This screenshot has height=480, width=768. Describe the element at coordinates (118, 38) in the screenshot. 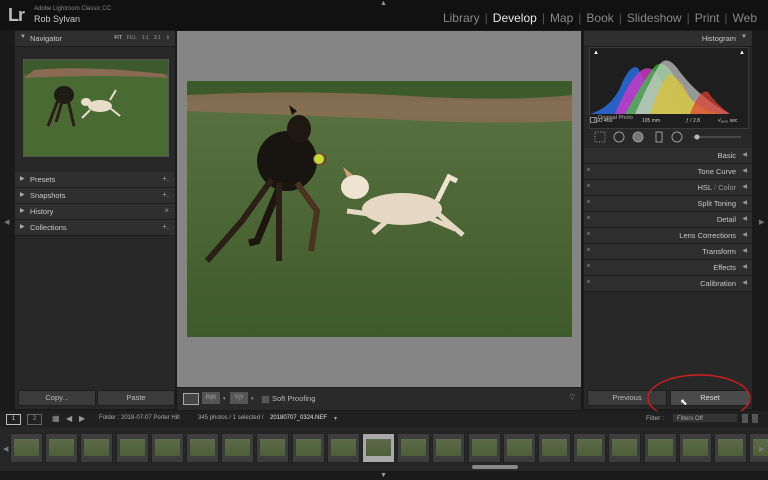

I see `zoom-fit: FIT` at that location.